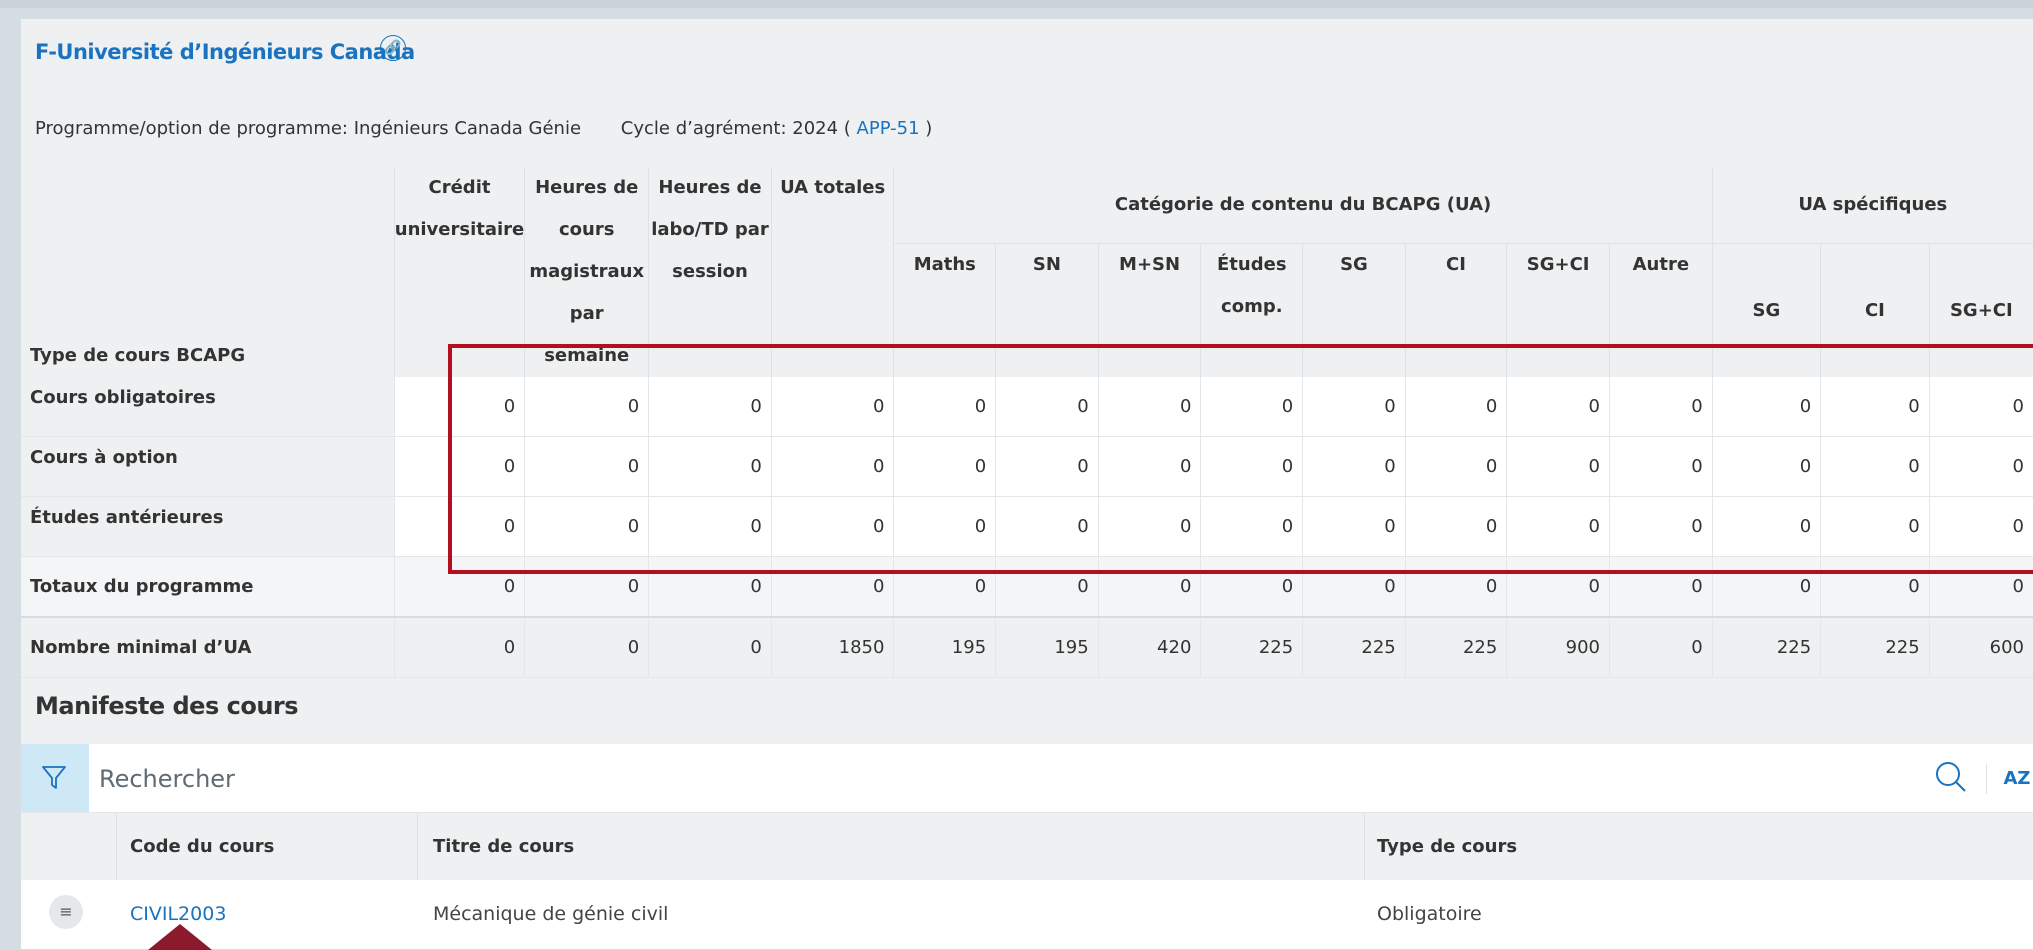 This screenshot has height=950, width=2033. Describe the element at coordinates (208, 272) in the screenshot. I see `col-type-header: Type de cours BCAPG` at that location.